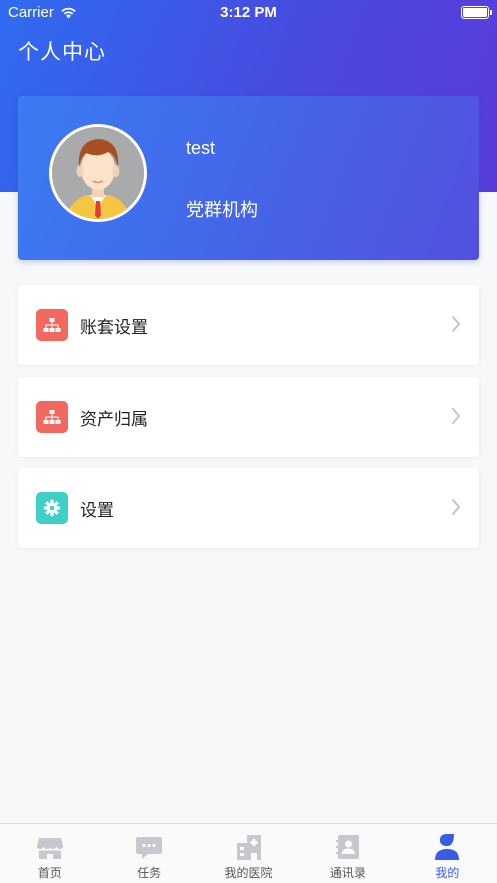 This screenshot has width=497, height=883. Describe the element at coordinates (114, 327) in the screenshot. I see `menu-item-label: 账套设置` at that location.